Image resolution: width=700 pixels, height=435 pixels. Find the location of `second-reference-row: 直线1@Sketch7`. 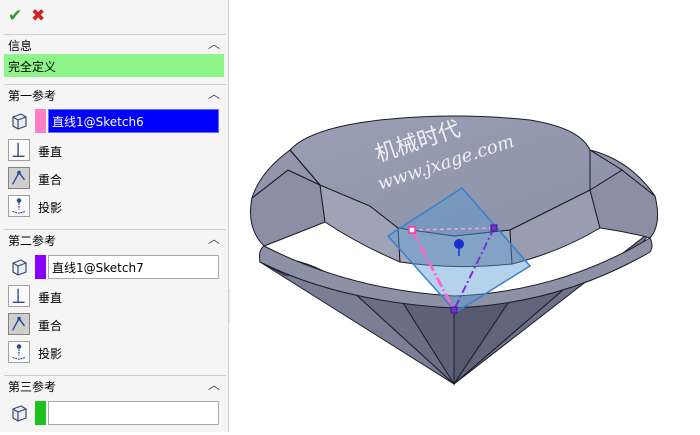

second-reference-row: 直线1@Sketch7 is located at coordinates (115, 267).